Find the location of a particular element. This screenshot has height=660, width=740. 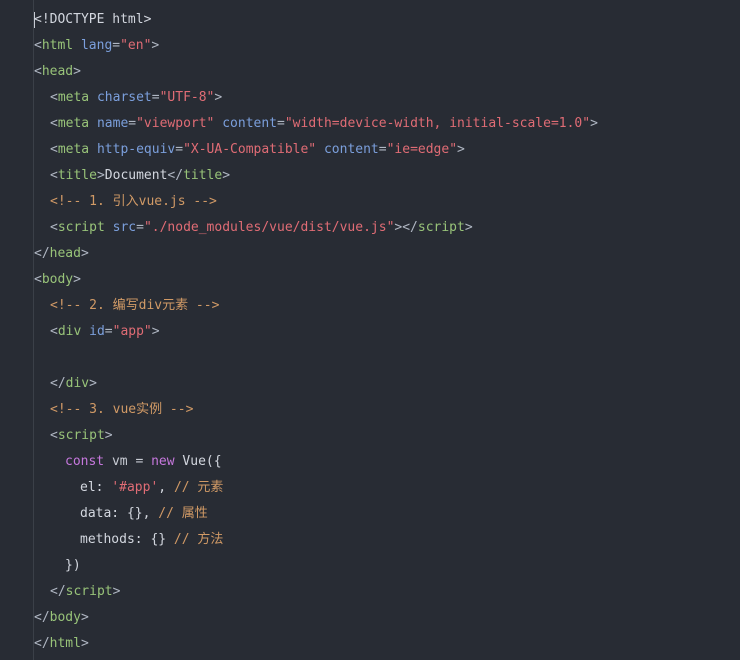

code-token-key: const is located at coordinates (85, 461).